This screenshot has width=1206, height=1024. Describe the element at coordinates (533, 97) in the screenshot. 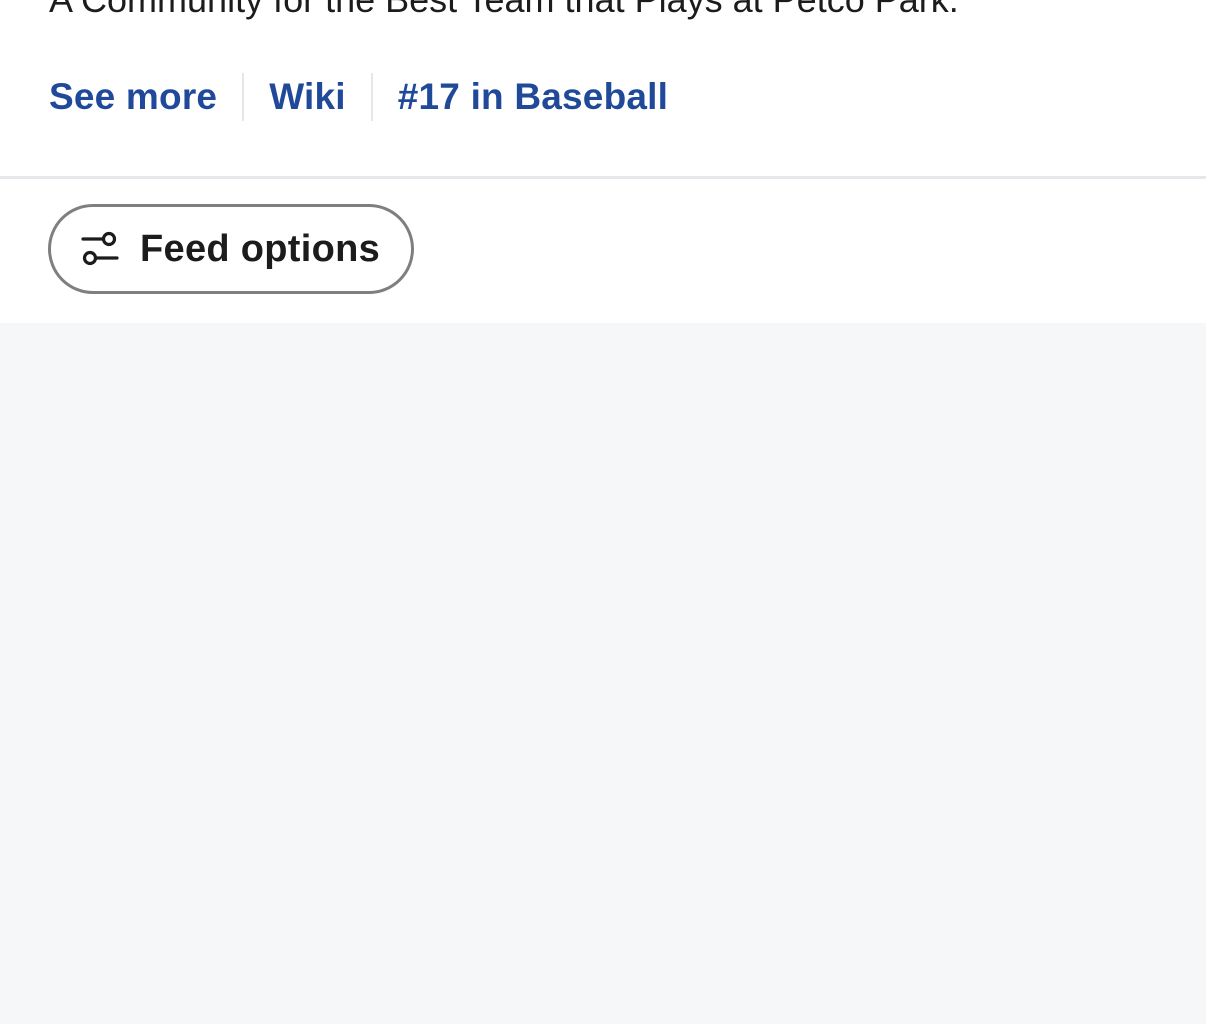

I see `ranking-link: #17 in Baseball` at that location.